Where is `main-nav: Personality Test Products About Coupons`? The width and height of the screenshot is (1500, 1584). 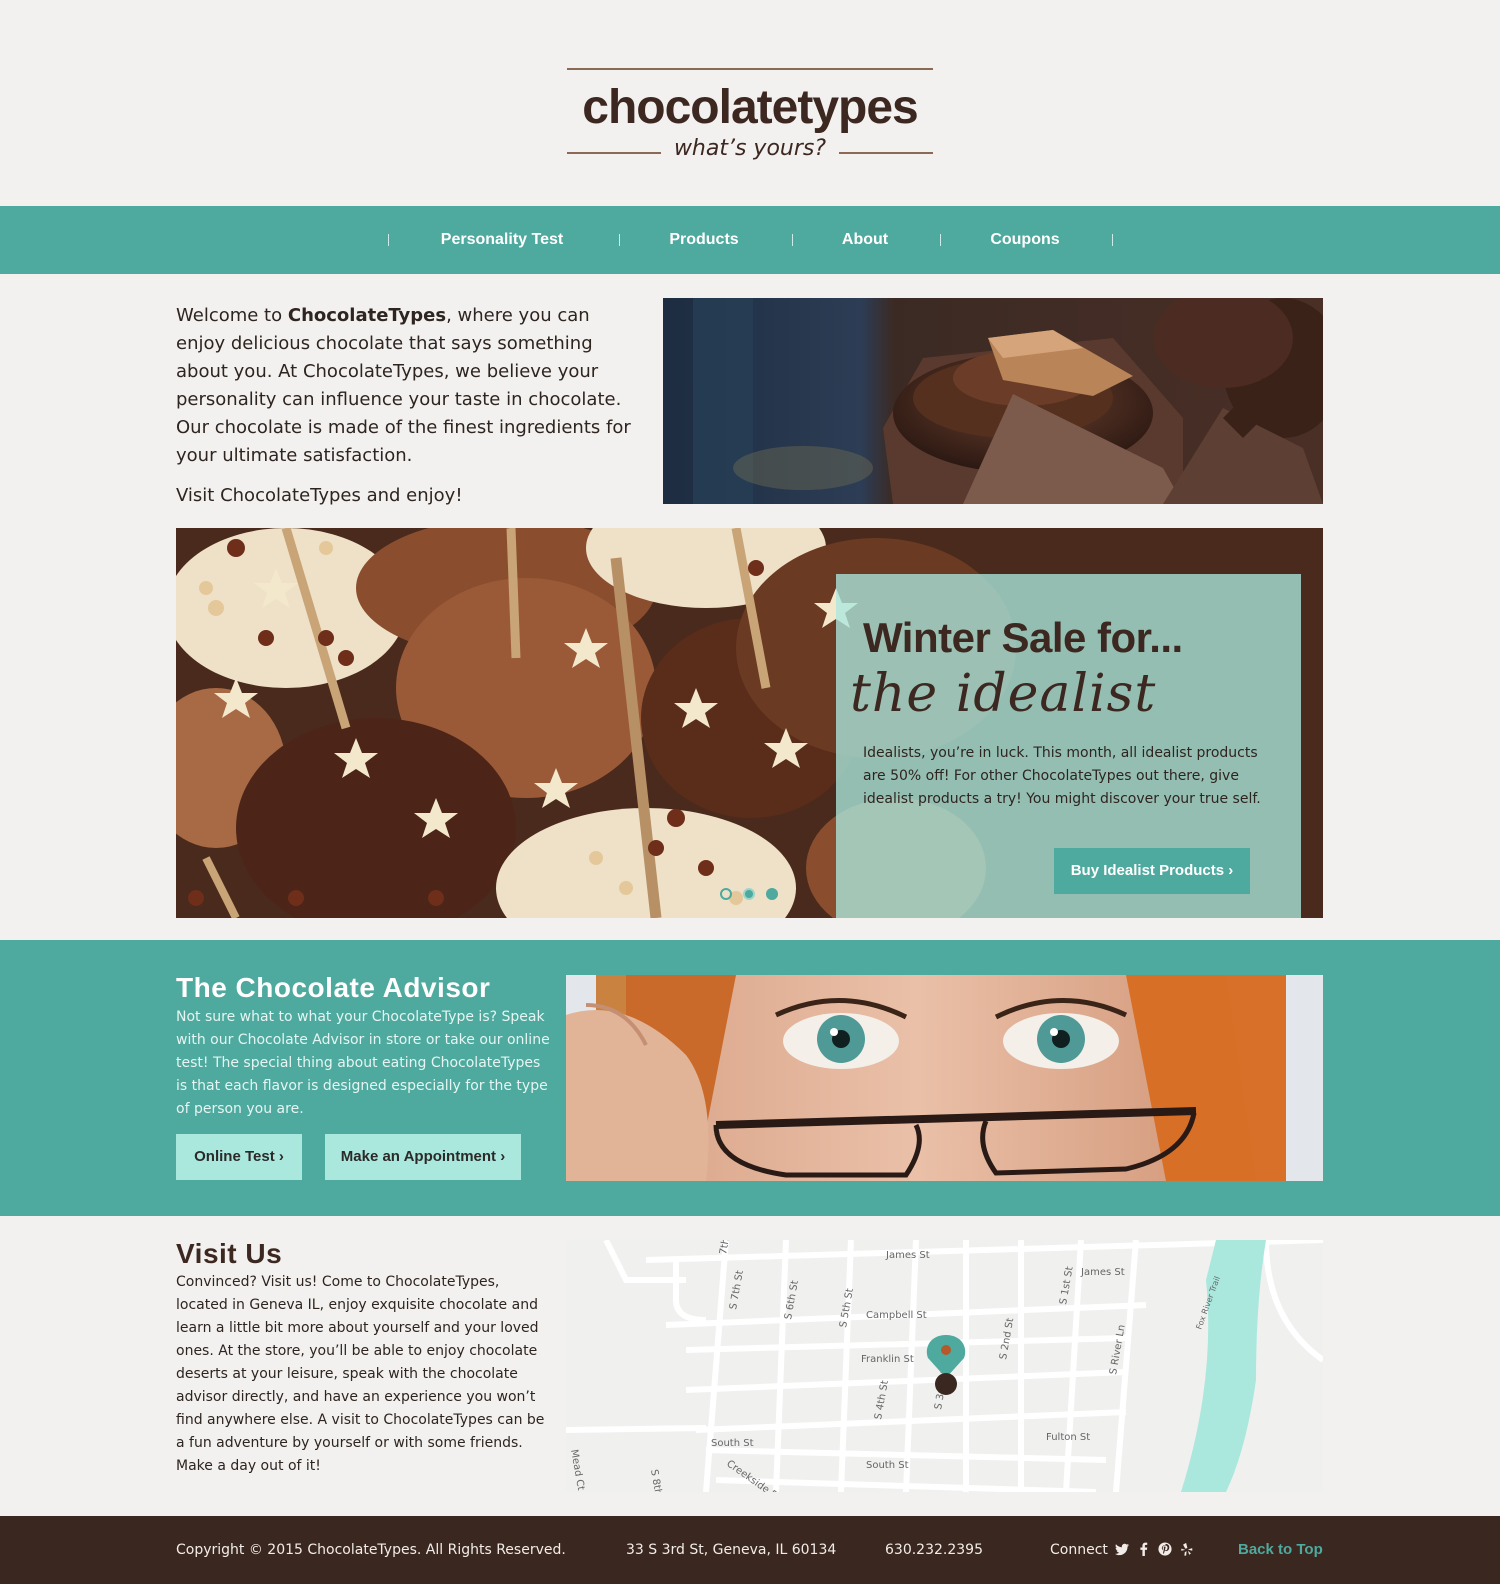
main-nav: Personality Test Products About Coupons is located at coordinates (750, 240).